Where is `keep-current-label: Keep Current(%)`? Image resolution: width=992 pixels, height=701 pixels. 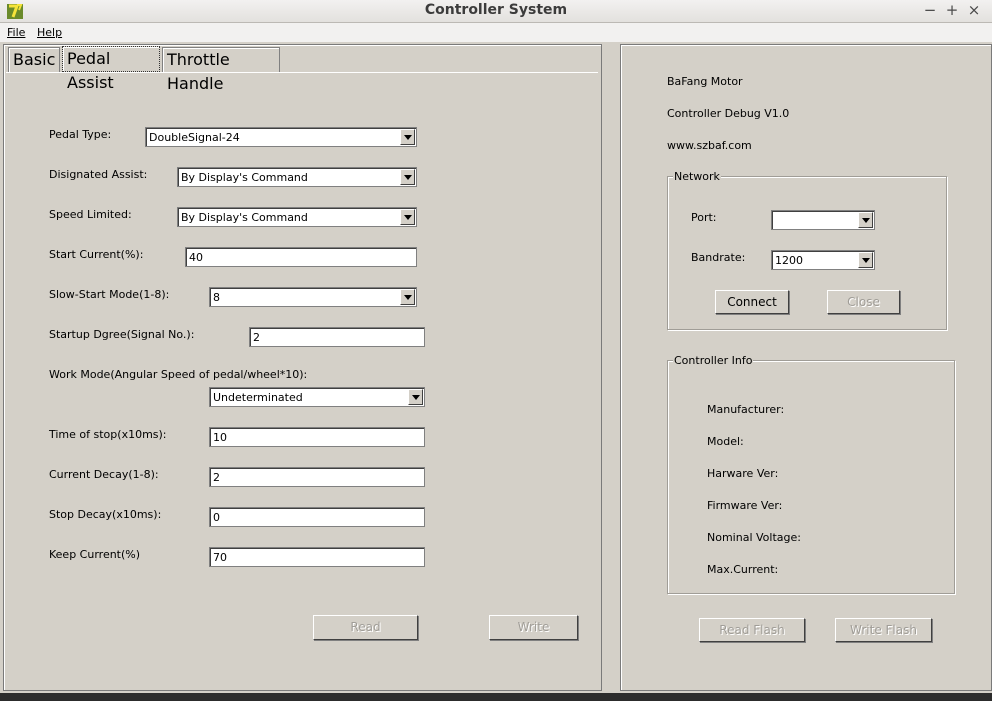 keep-current-label: Keep Current(%) is located at coordinates (95, 554).